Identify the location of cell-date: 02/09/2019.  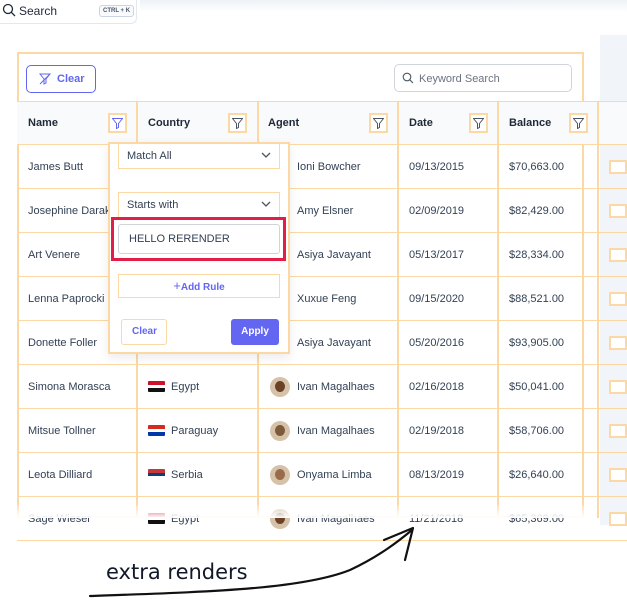
(437, 211).